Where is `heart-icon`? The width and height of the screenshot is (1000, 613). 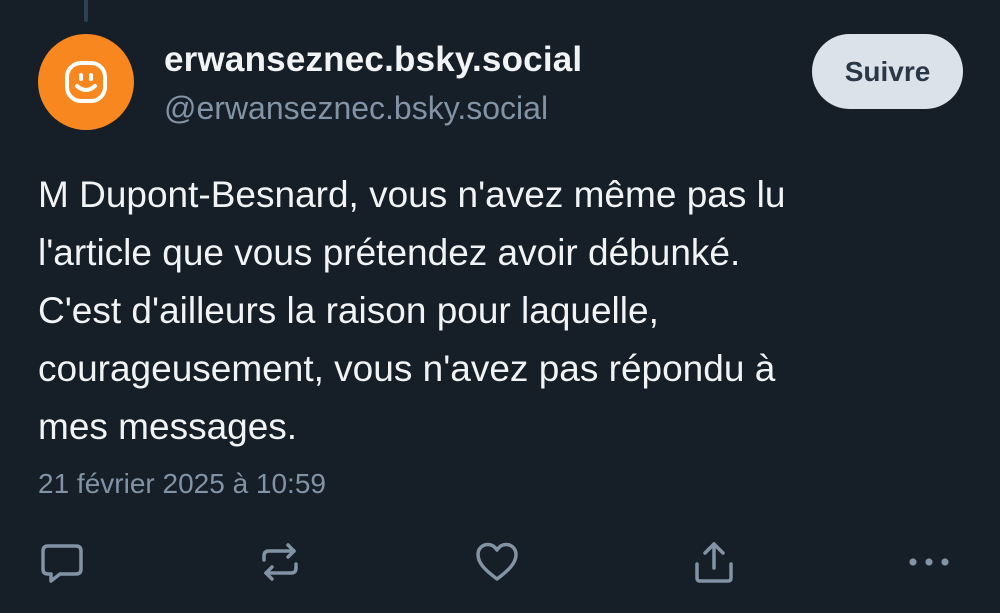 heart-icon is located at coordinates (497, 561).